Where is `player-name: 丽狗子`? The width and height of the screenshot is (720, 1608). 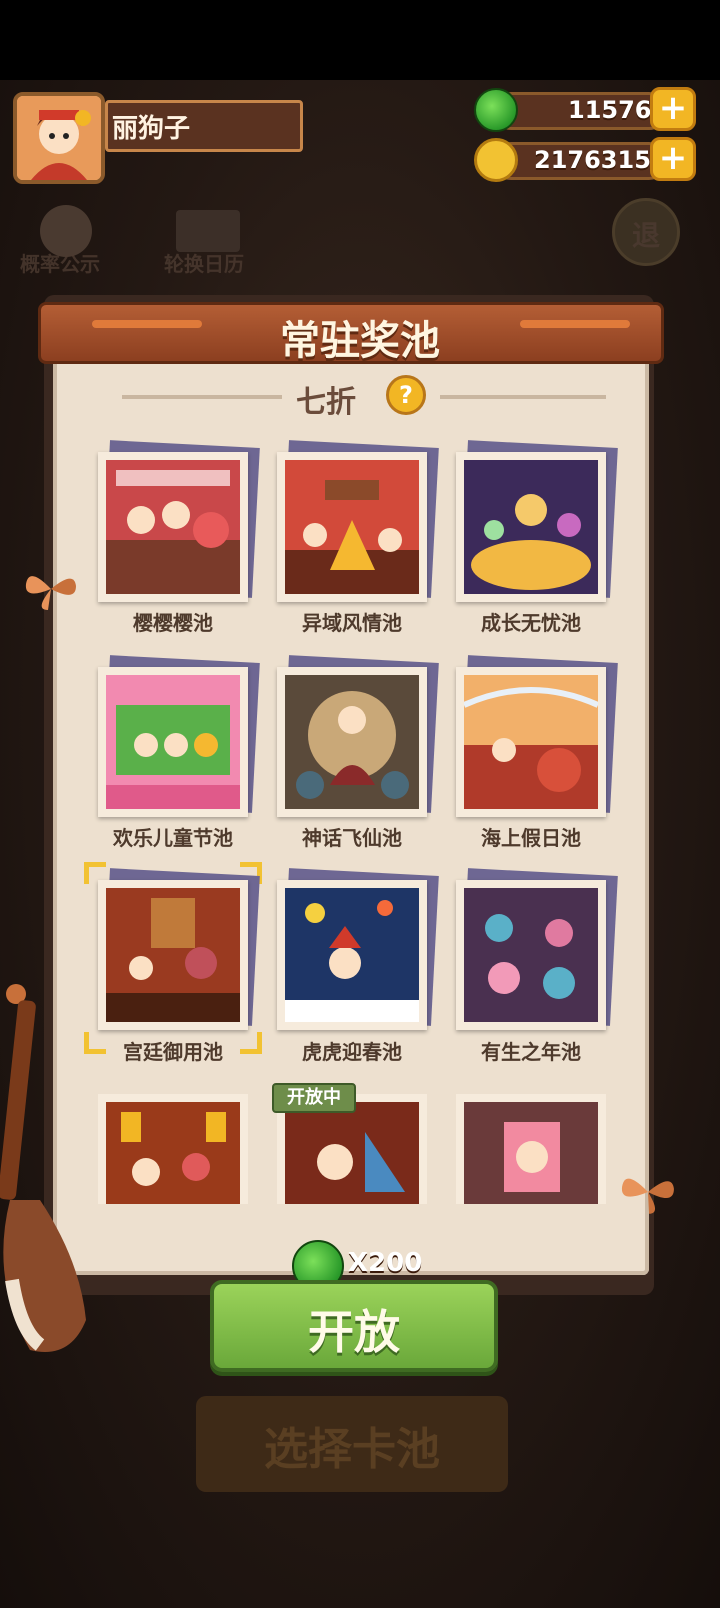 player-name: 丽狗子 is located at coordinates (151, 129).